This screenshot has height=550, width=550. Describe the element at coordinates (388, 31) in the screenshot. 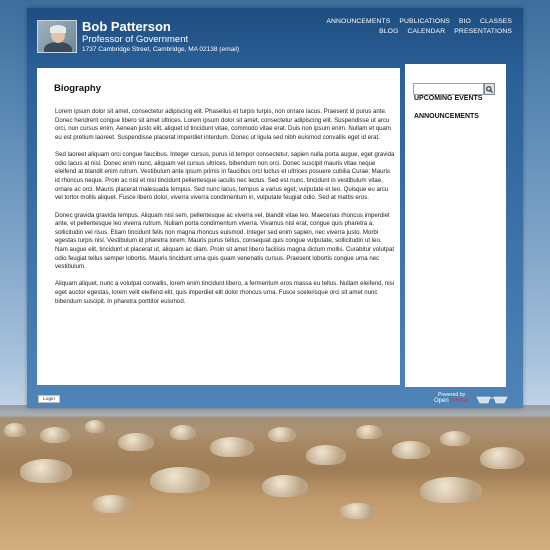

I see `nav-blog: BLOG` at that location.